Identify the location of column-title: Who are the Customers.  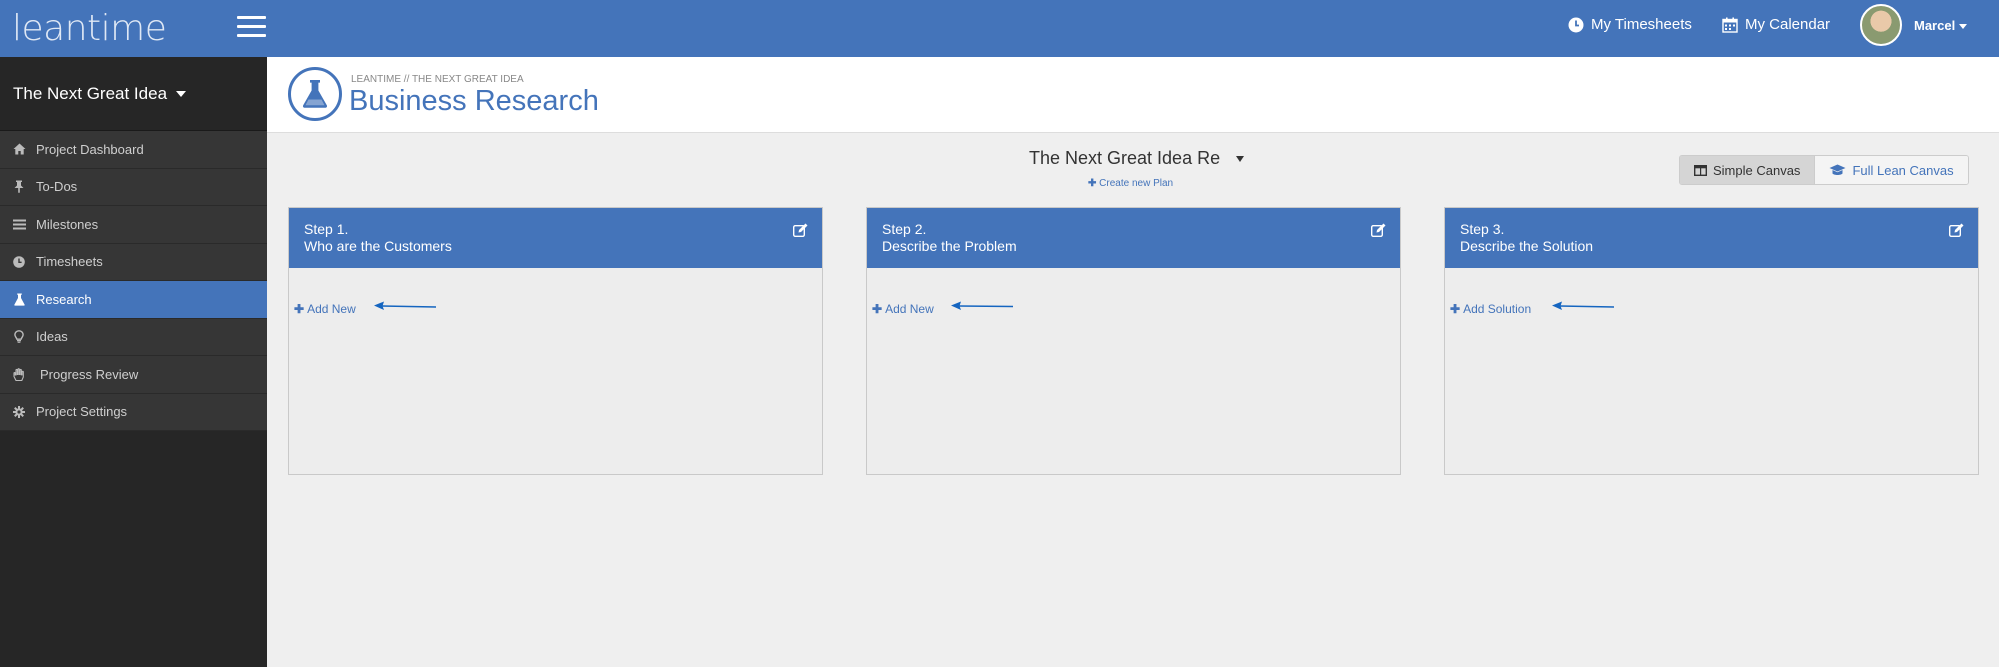
(378, 246).